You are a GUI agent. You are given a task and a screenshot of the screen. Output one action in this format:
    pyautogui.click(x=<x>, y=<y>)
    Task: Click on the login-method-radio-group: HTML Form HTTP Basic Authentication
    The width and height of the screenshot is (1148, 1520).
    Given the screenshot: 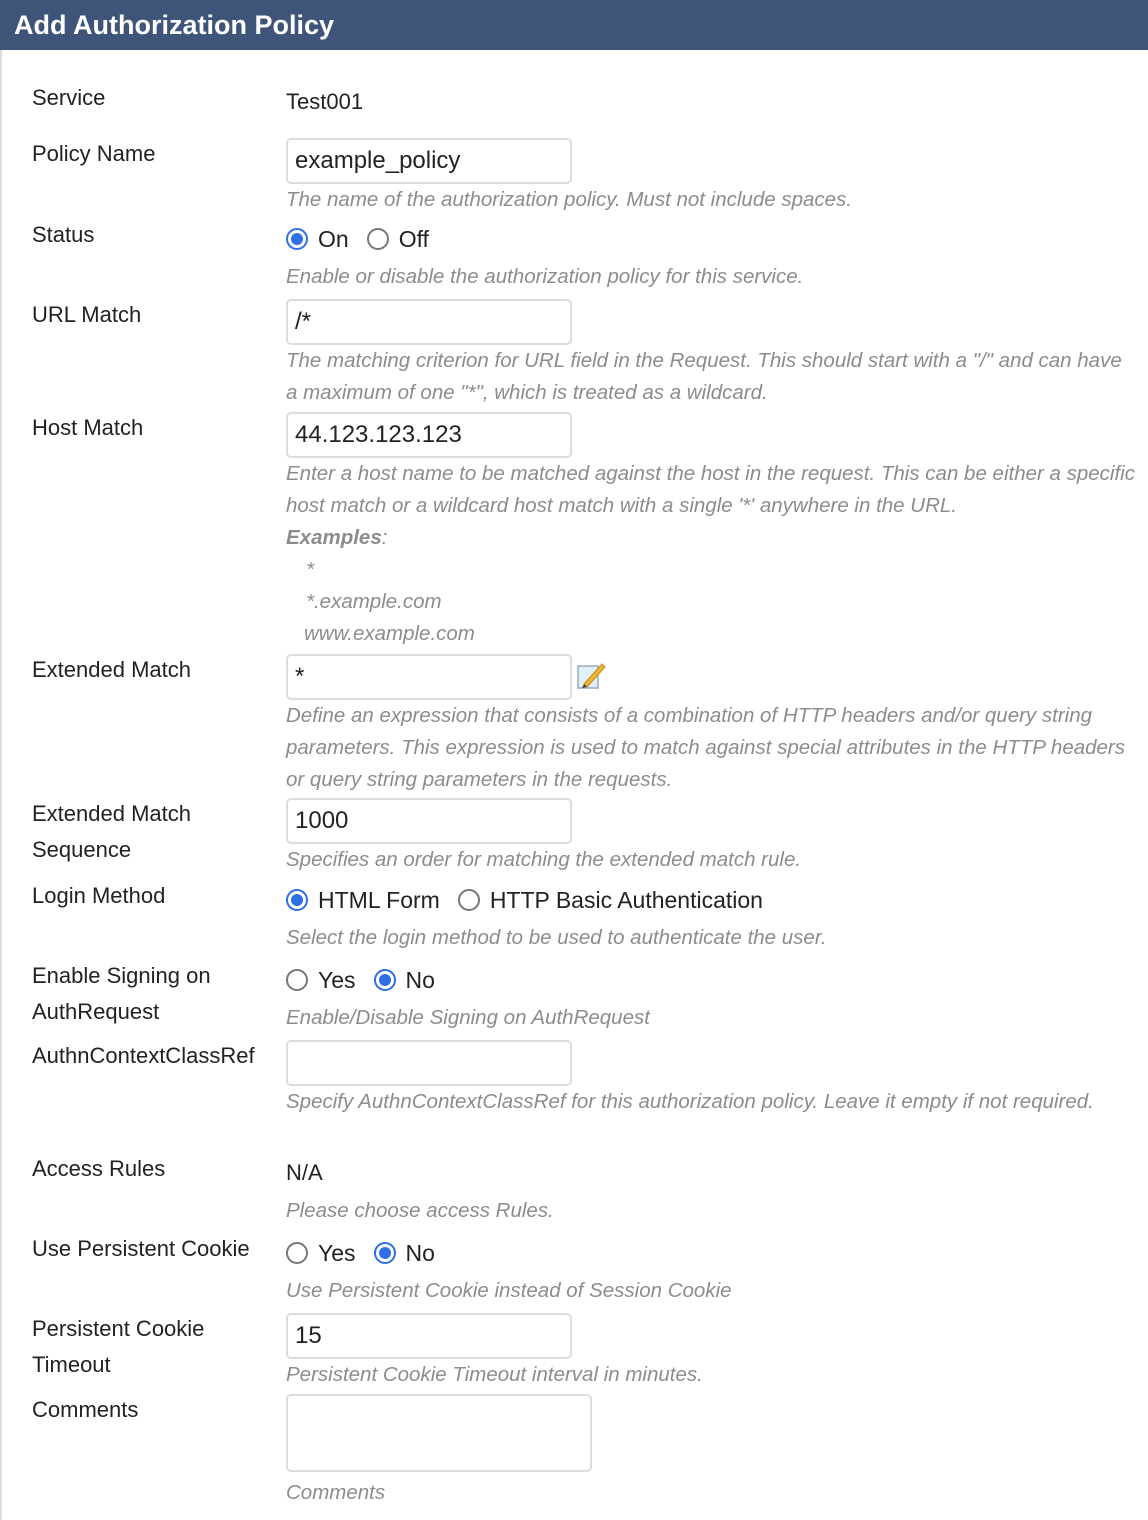 What is the action you would take?
    pyautogui.click(x=712, y=900)
    